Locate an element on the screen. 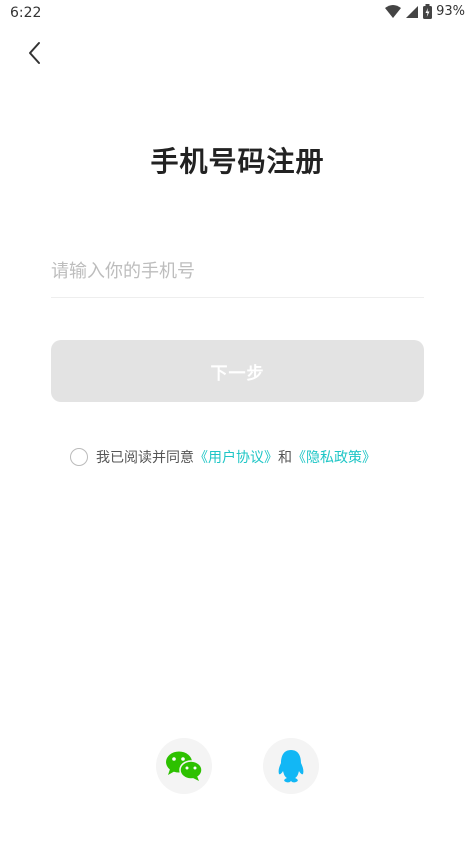 This screenshot has height=844, width=475. agreement-prefix: 我已阅读并同意 is located at coordinates (145, 458).